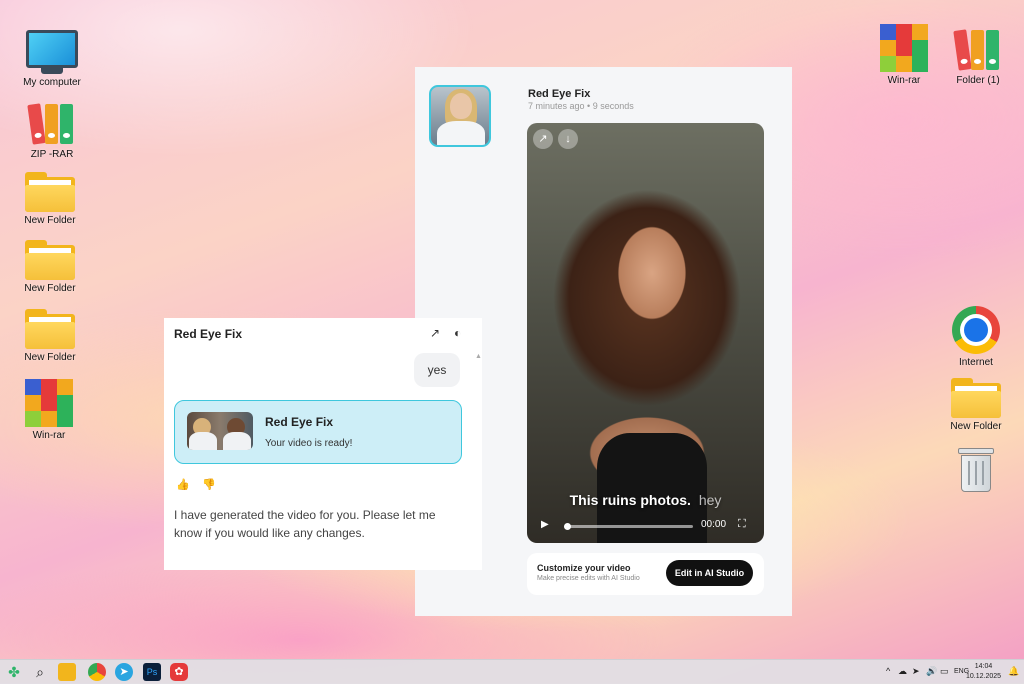 The height and width of the screenshot is (684, 1024). What do you see at coordinates (52, 154) in the screenshot?
I see `desktop-icon-label: ZIP -RAR` at bounding box center [52, 154].